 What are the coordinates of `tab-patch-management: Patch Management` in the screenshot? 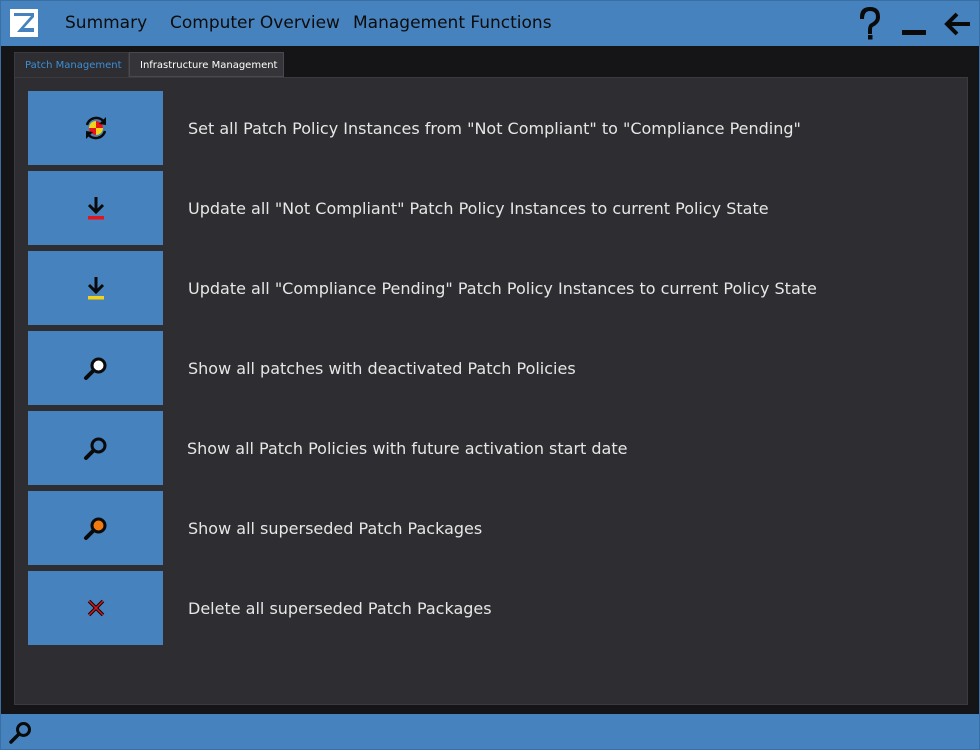 It's located at (71, 64).